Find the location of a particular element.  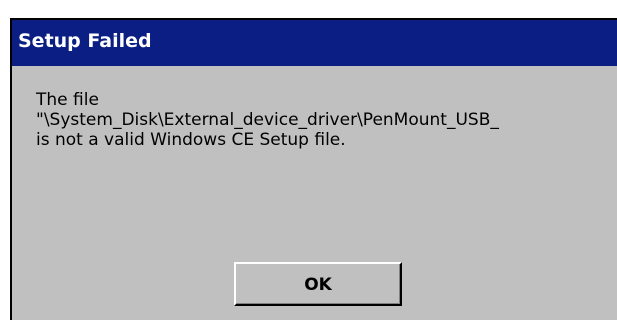

title-bar: Setup Failed is located at coordinates (314, 43).